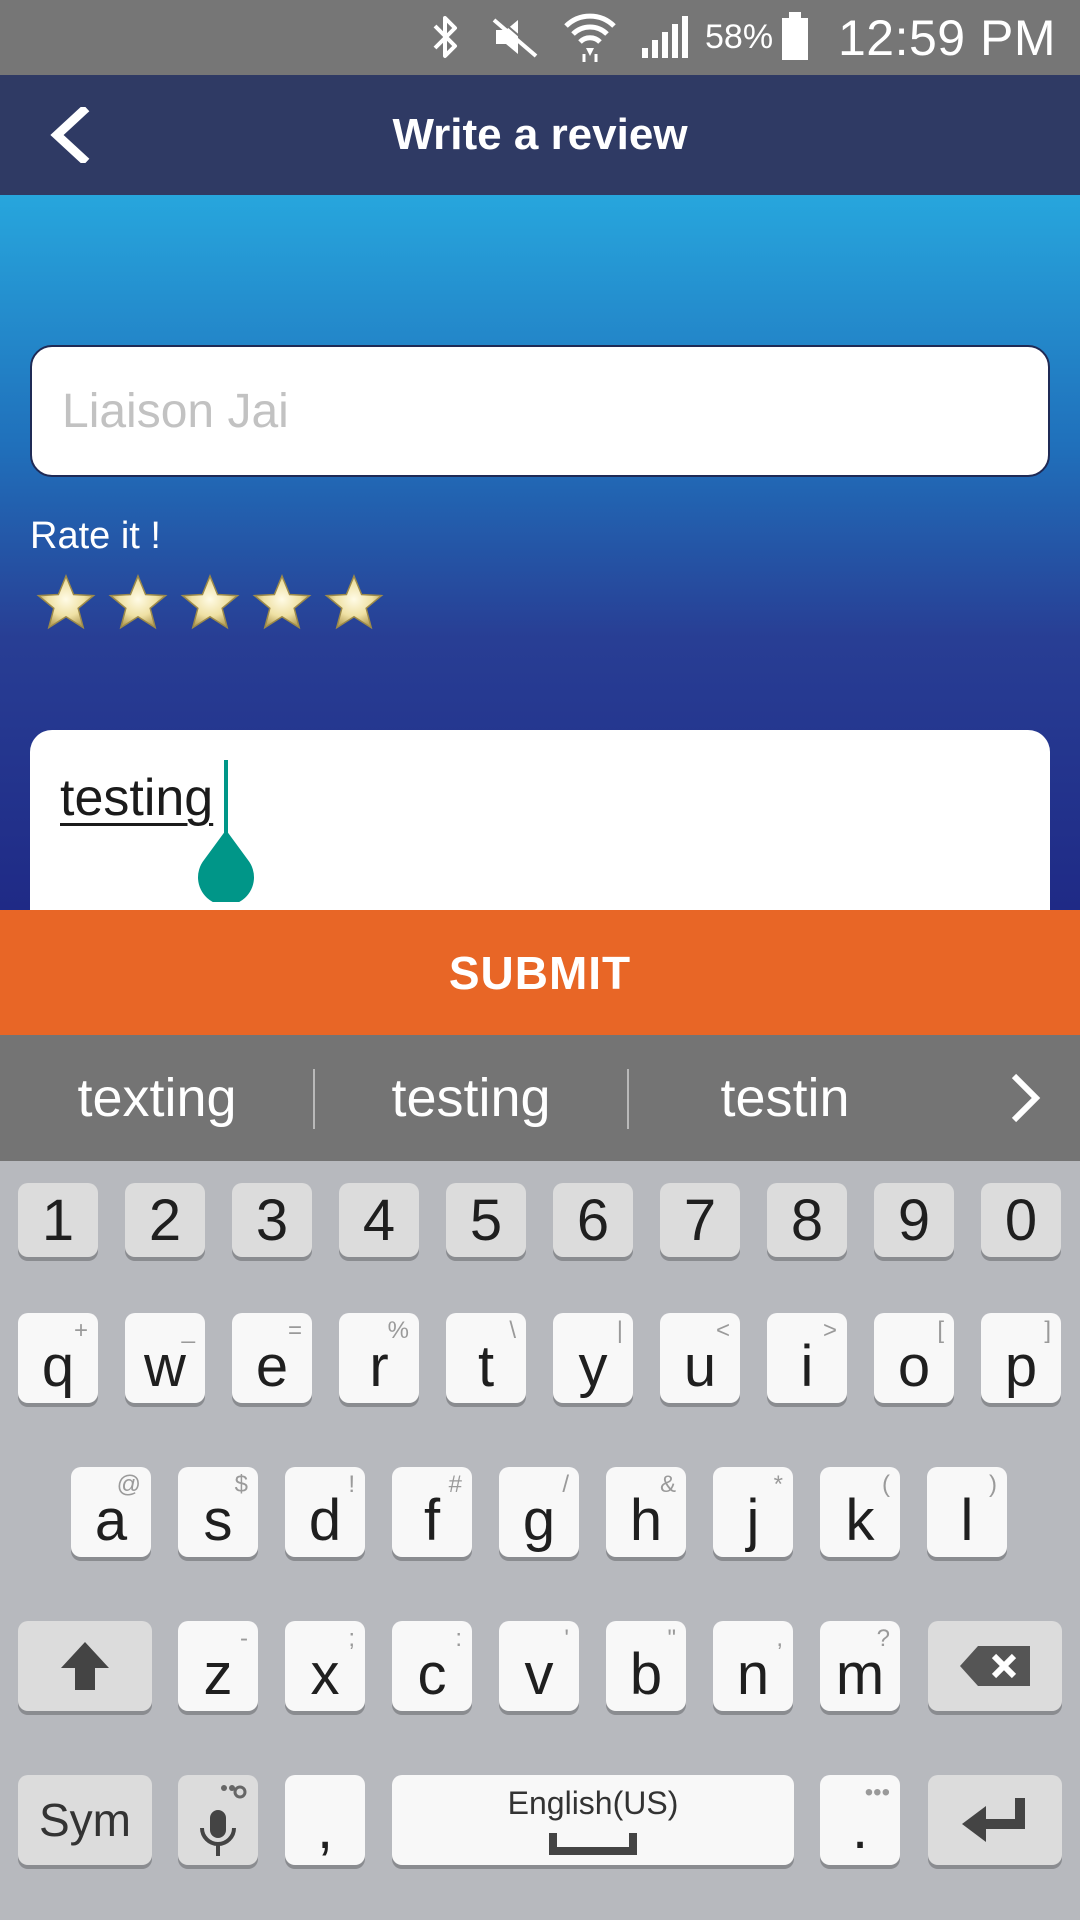 The width and height of the screenshot is (1080, 1920). Describe the element at coordinates (753, 1512) in the screenshot. I see `key-j: * j` at that location.